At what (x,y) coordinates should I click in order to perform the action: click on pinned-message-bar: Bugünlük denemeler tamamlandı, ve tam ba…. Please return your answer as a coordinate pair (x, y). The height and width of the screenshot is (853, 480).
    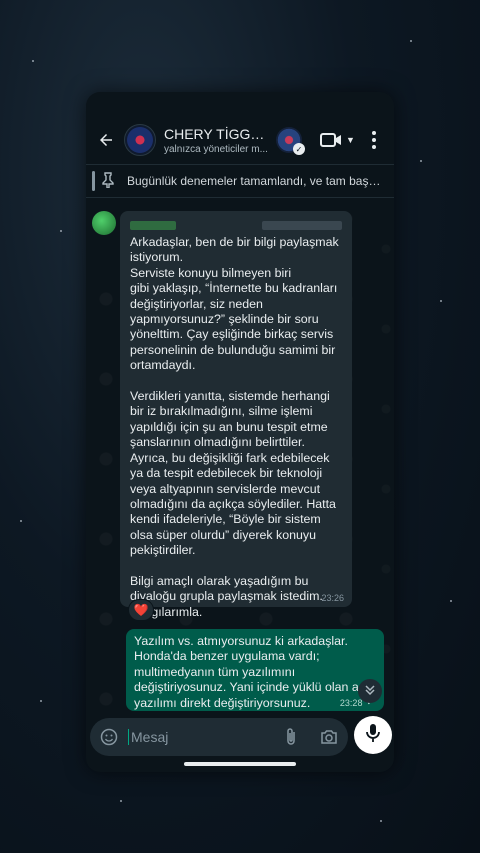
    Looking at the image, I should click on (240, 181).